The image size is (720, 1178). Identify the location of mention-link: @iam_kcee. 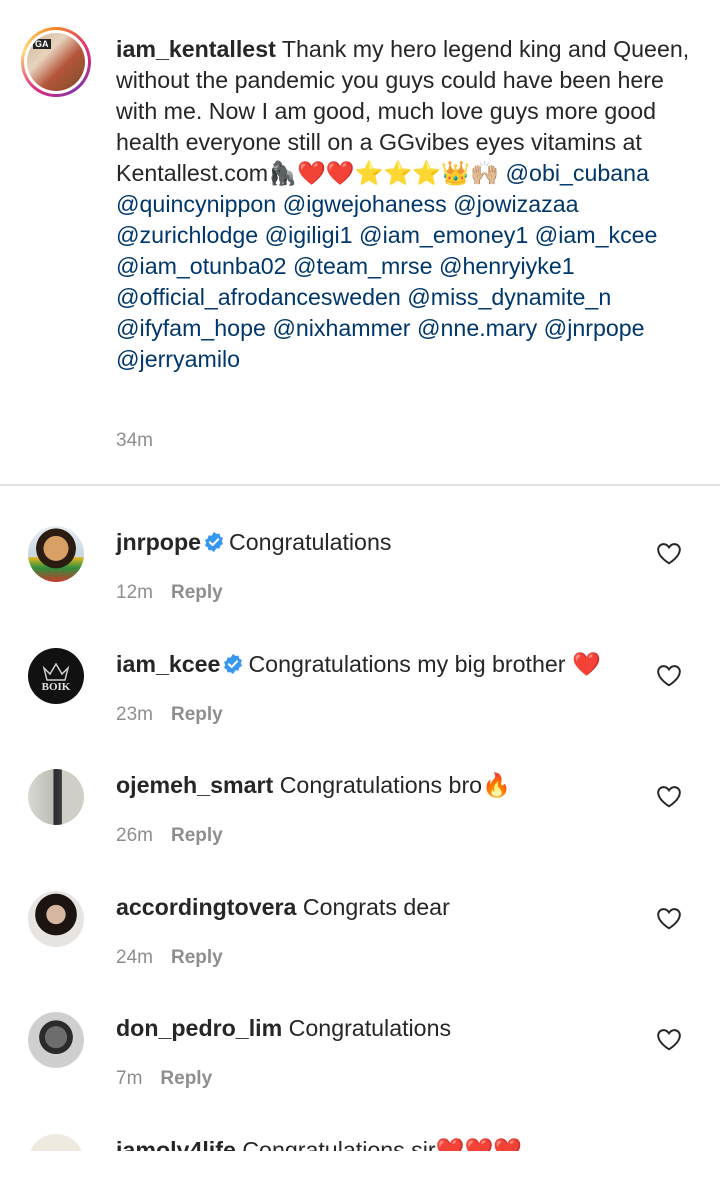
(596, 235).